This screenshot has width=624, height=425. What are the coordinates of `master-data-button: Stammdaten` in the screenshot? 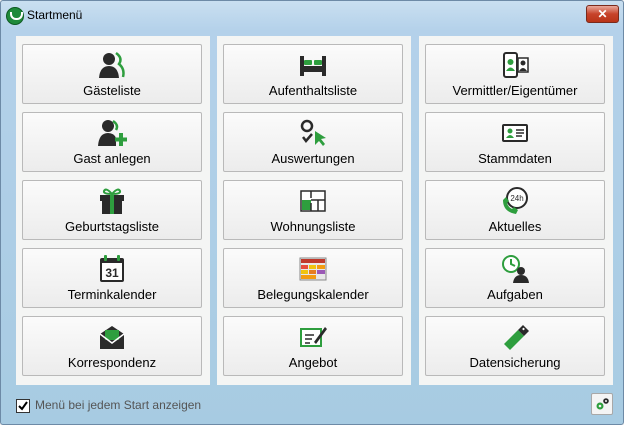 It's located at (515, 142).